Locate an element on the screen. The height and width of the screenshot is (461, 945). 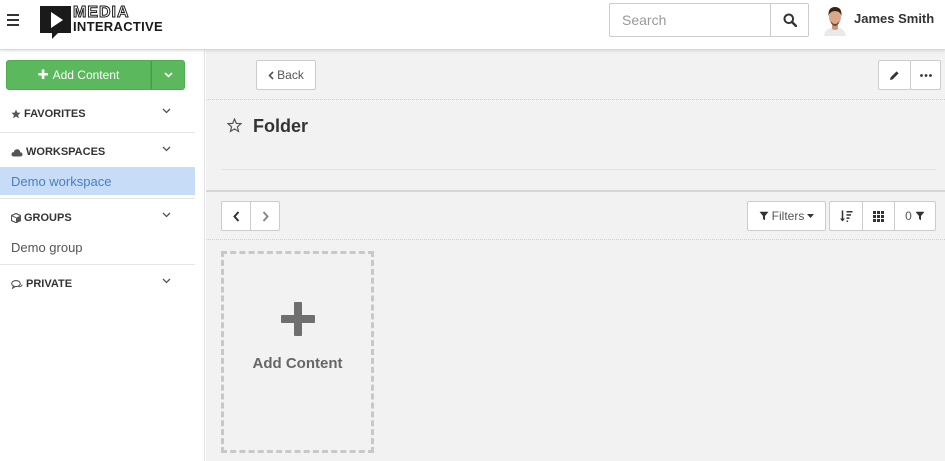
cloud-icon is located at coordinates (17, 152).